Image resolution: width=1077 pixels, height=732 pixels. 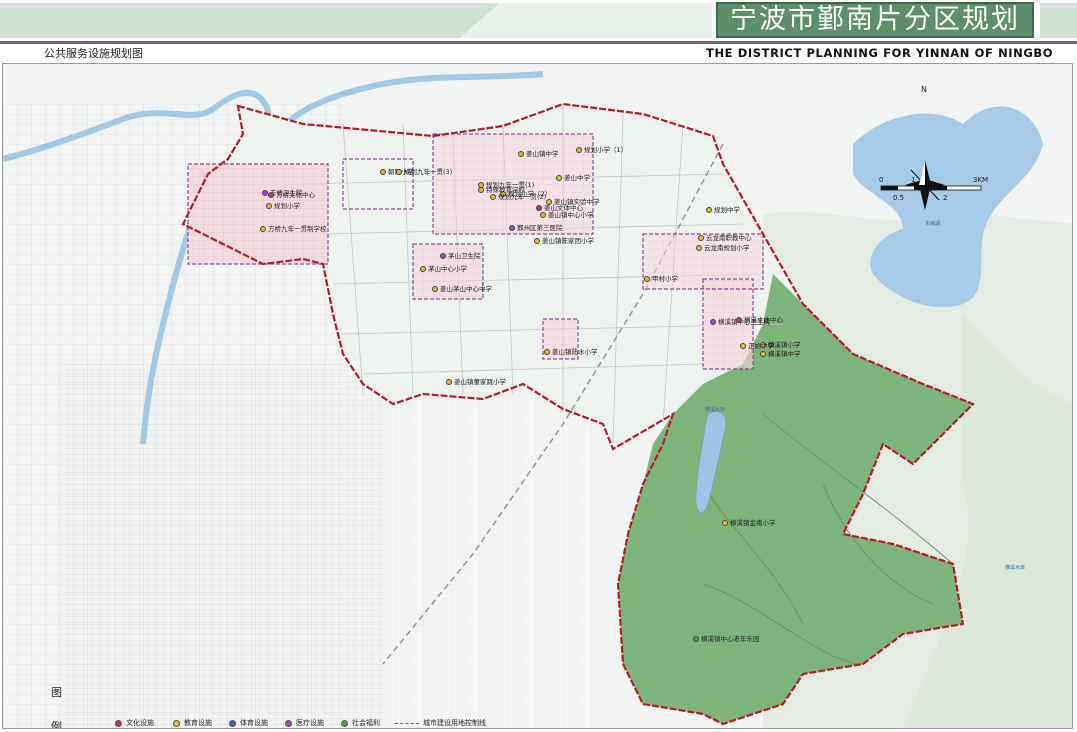 What do you see at coordinates (310, 723) in the screenshot?
I see `legend-label: 医疗设施` at bounding box center [310, 723].